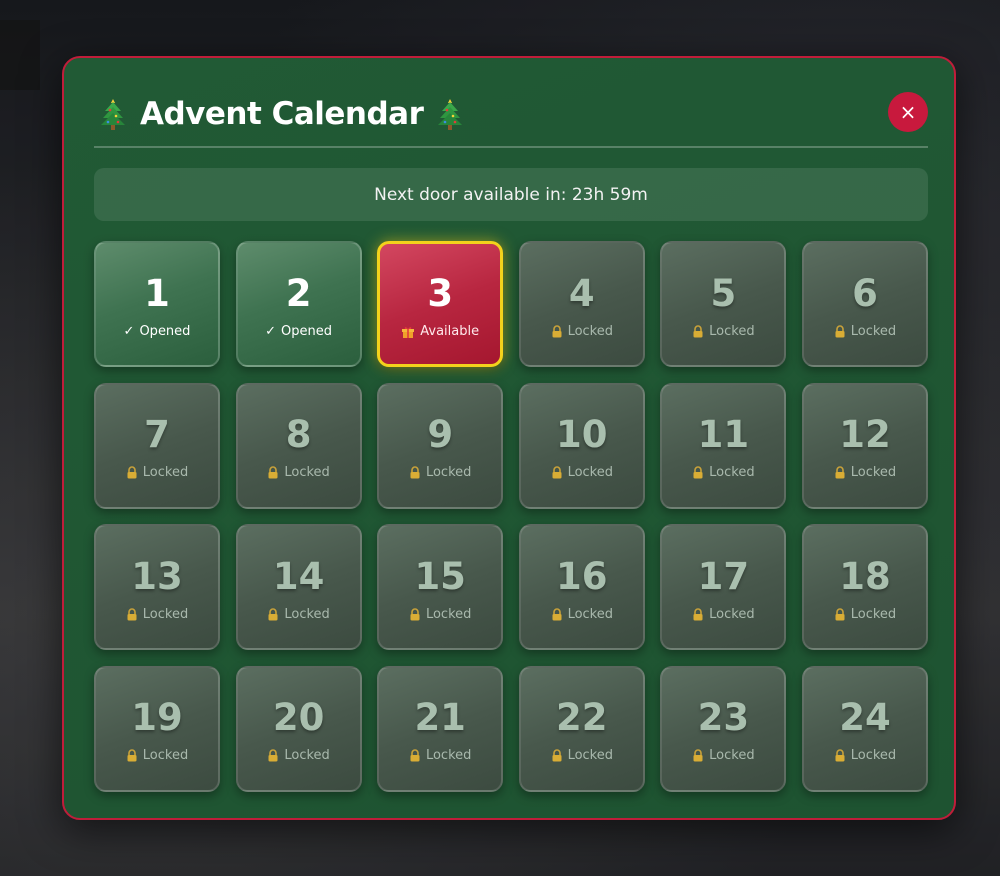 The height and width of the screenshot is (876, 1000). Describe the element at coordinates (582, 576) in the screenshot. I see `door-number: 16` at that location.